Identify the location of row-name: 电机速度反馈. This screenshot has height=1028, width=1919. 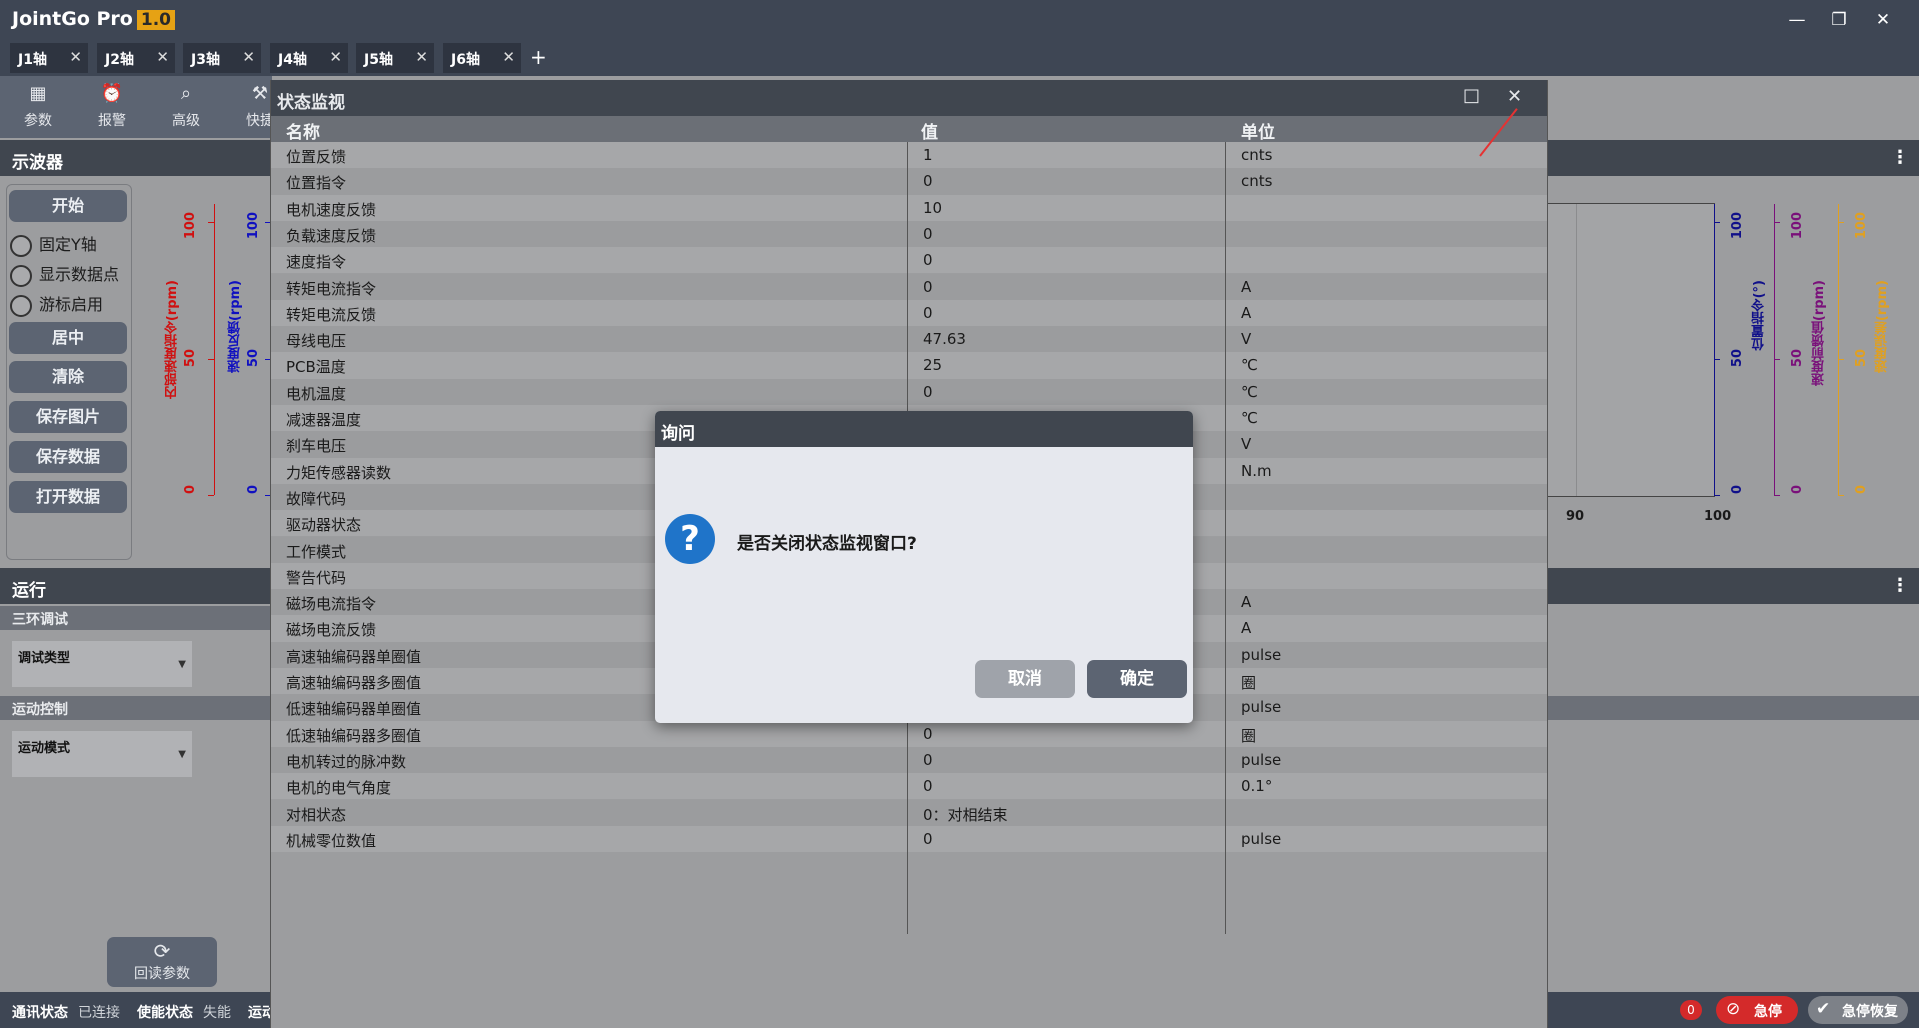
(331, 209).